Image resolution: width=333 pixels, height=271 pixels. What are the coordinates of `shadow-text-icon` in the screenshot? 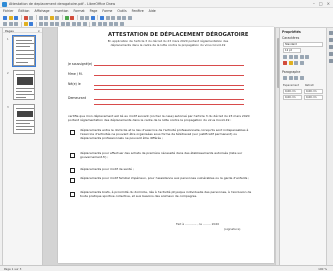 It's located at (307, 57).